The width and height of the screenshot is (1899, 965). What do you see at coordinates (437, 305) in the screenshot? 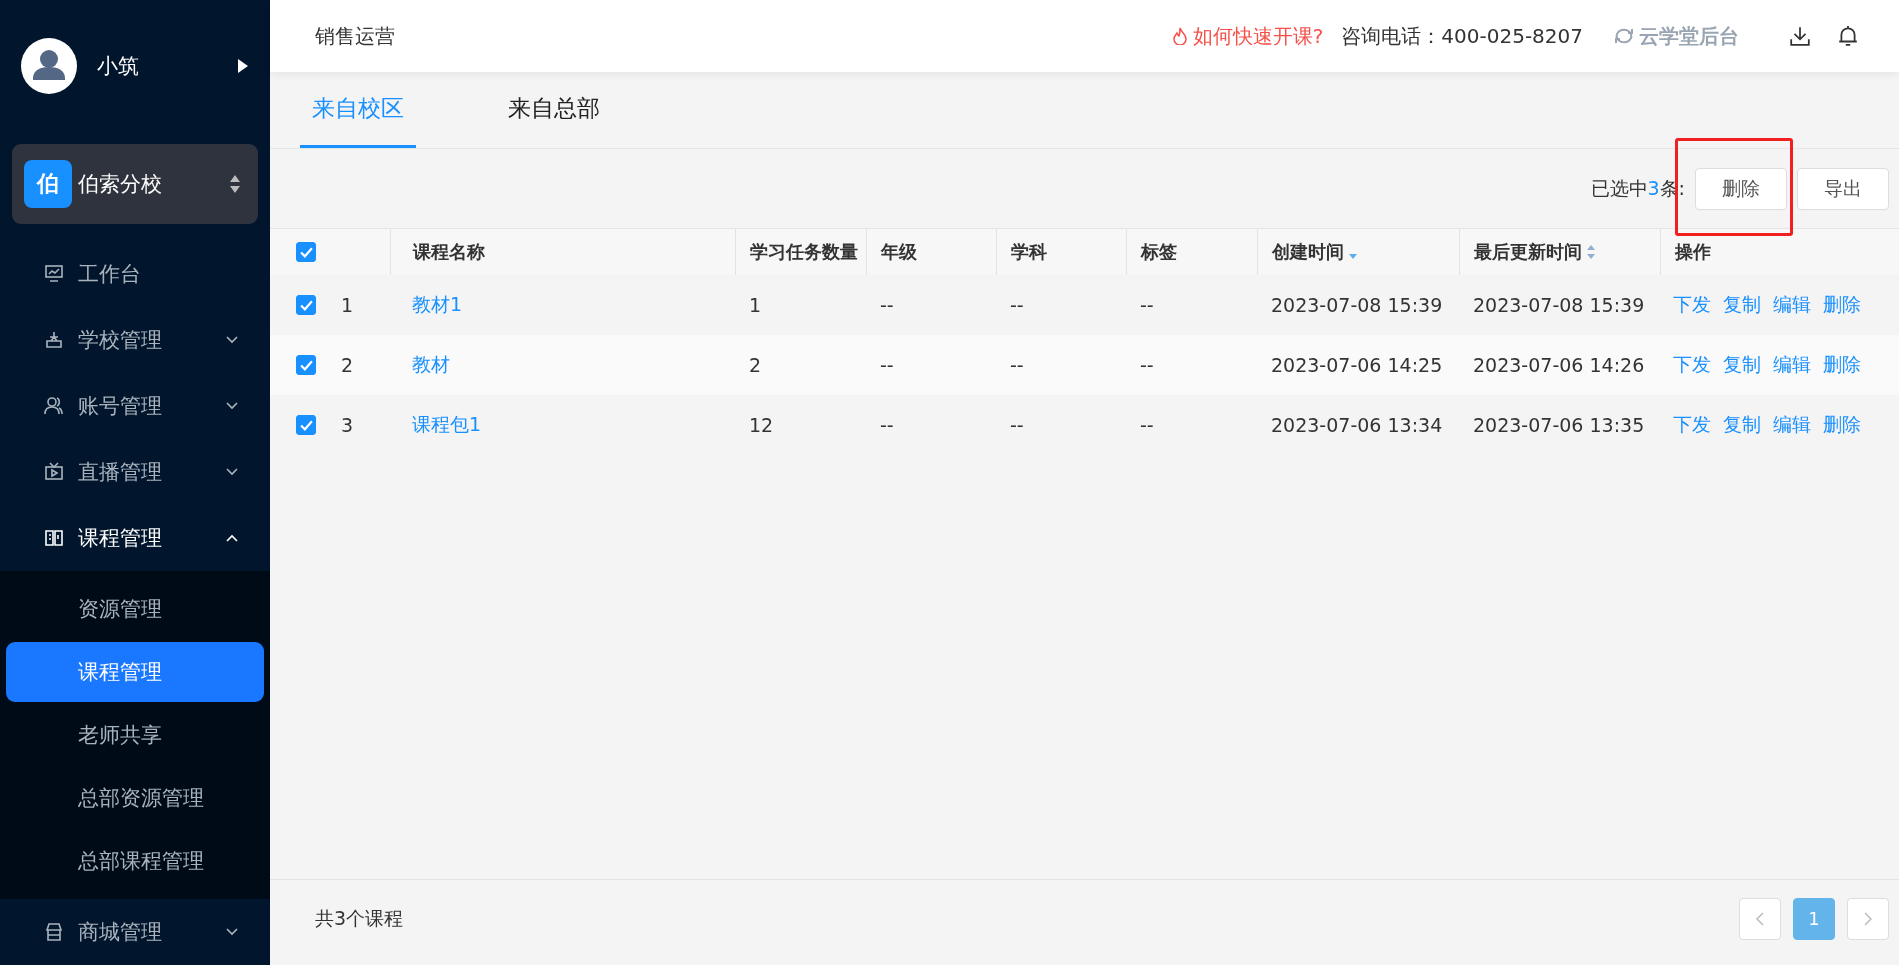
I see `course-name-link: 教材1` at bounding box center [437, 305].